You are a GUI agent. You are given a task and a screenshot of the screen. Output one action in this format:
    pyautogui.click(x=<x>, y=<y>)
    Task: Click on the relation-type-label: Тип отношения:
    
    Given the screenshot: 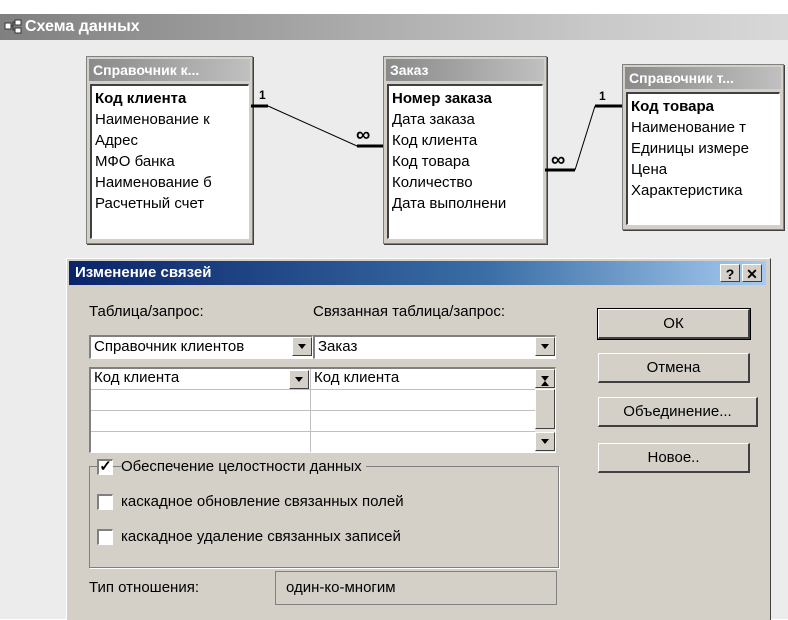 What is the action you would take?
    pyautogui.click(x=144, y=587)
    